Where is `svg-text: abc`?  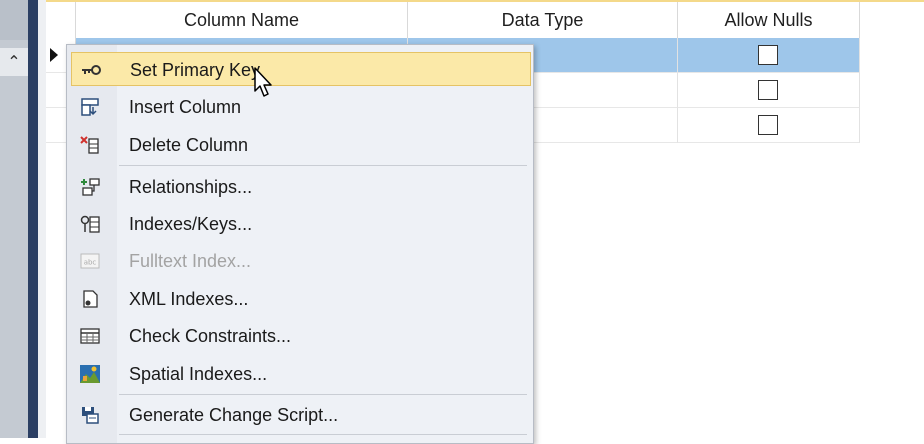
svg-text: abc is located at coordinates (90, 263).